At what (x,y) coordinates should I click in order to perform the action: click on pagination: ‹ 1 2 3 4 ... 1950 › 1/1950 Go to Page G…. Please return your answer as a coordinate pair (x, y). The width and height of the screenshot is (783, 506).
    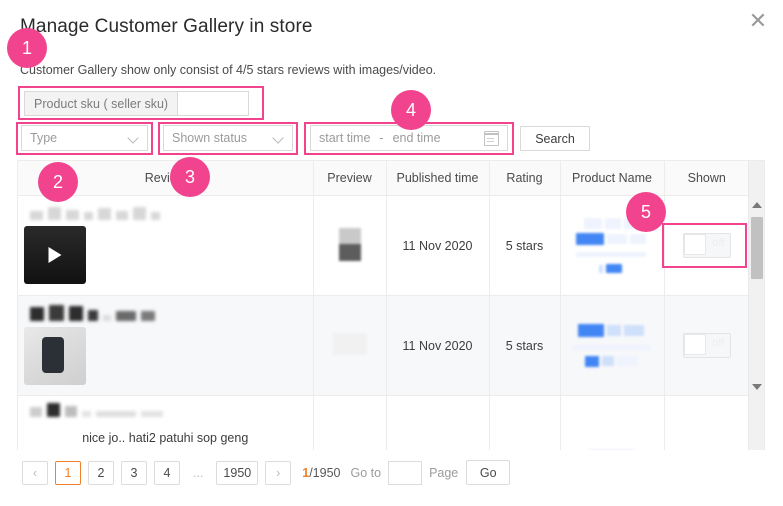
    Looking at the image, I should click on (266, 472).